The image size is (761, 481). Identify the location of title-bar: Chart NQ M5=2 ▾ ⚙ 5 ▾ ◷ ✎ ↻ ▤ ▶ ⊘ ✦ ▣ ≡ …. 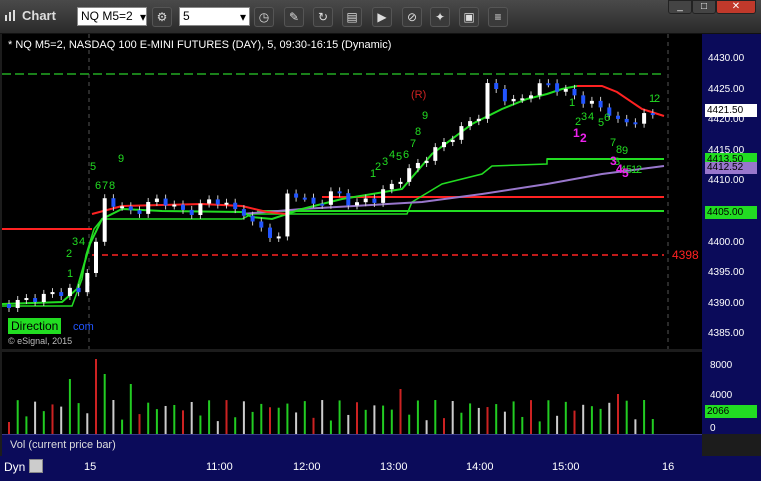
(380, 17).